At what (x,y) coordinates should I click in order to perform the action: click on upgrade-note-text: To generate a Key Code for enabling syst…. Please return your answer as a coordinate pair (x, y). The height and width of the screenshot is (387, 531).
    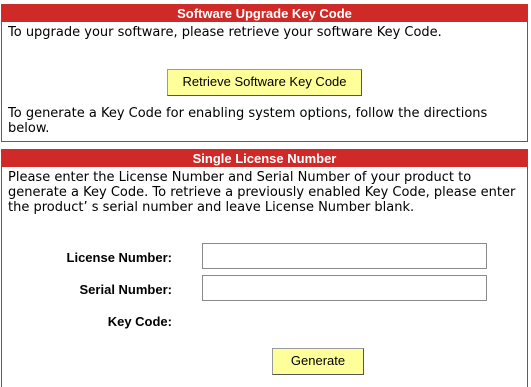
    Looking at the image, I should click on (248, 121).